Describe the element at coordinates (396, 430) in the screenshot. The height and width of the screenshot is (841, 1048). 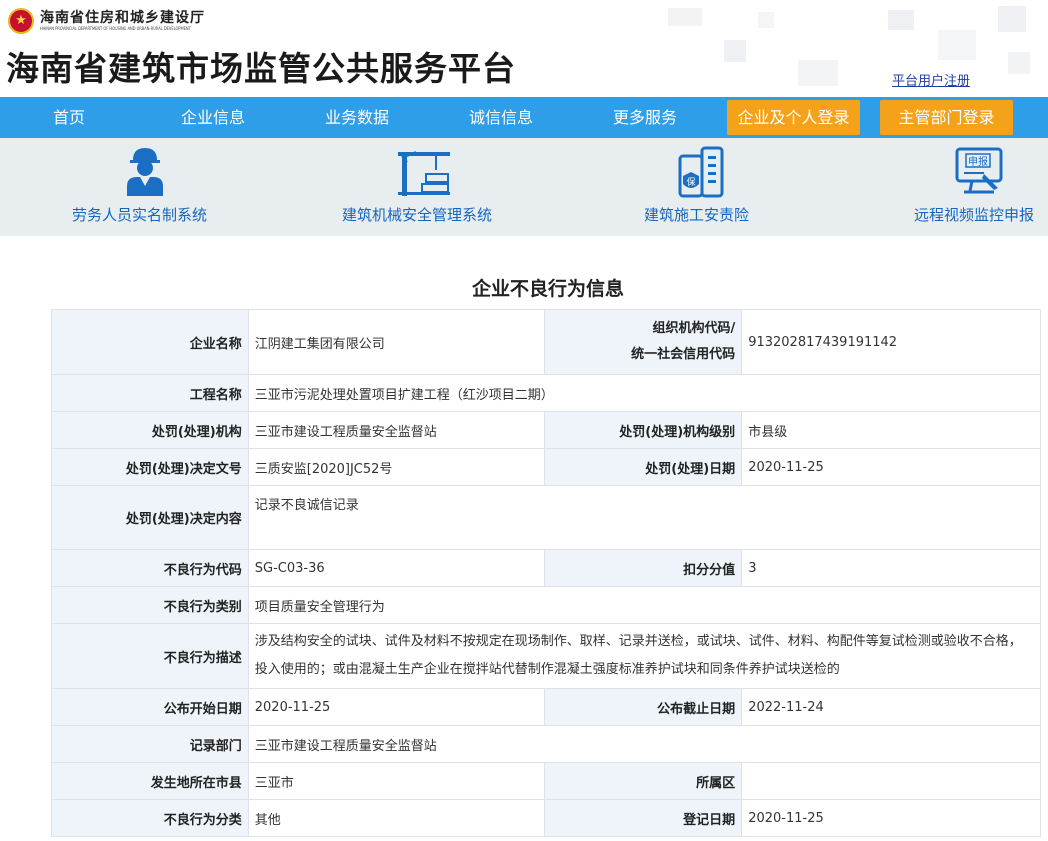
I see `agency-value: 三亚市建设工程质量安全监督站` at that location.